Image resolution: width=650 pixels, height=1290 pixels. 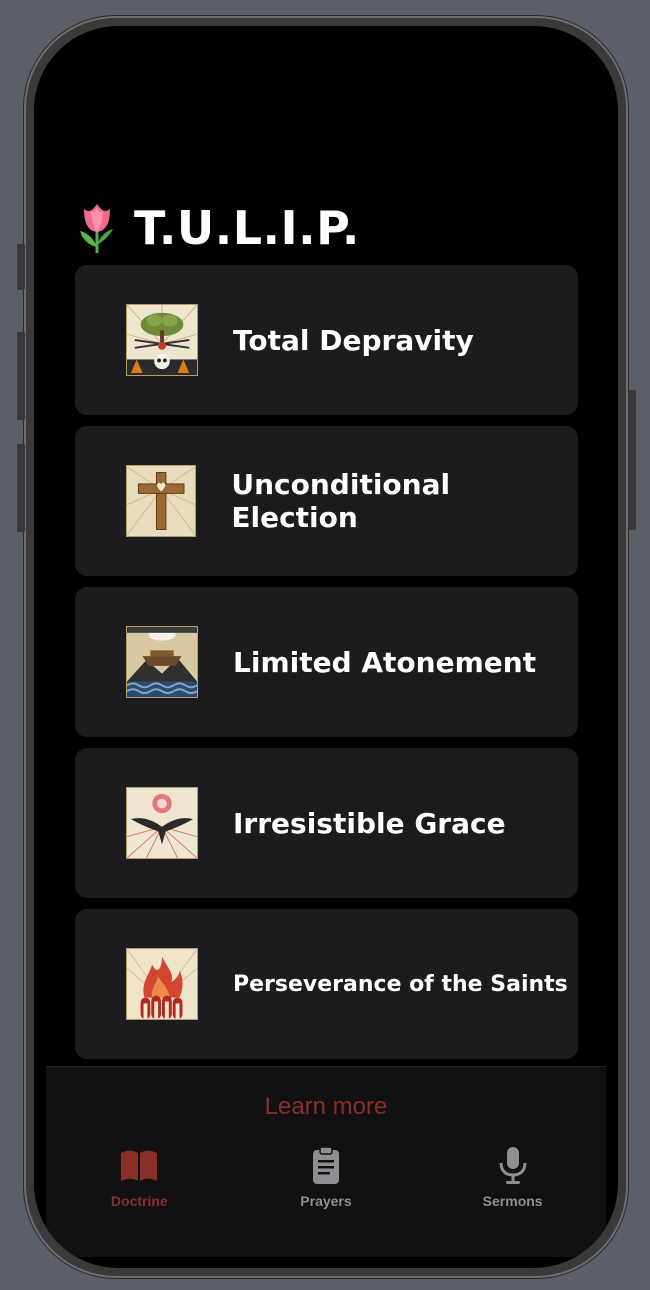 What do you see at coordinates (513, 1165) in the screenshot?
I see `microphone-icon` at bounding box center [513, 1165].